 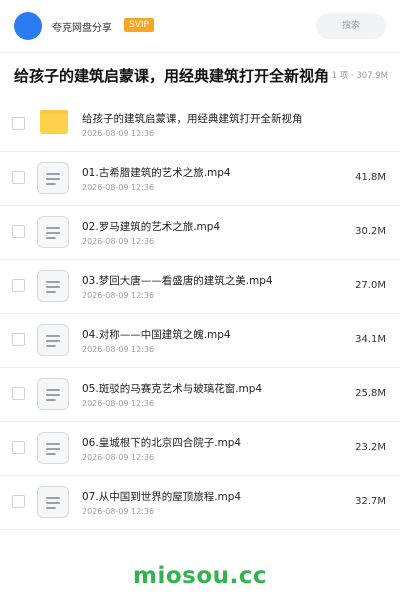 I want to click on file-name: 07.从中国到世界的屋顶旅程.mp4, so click(x=162, y=497).